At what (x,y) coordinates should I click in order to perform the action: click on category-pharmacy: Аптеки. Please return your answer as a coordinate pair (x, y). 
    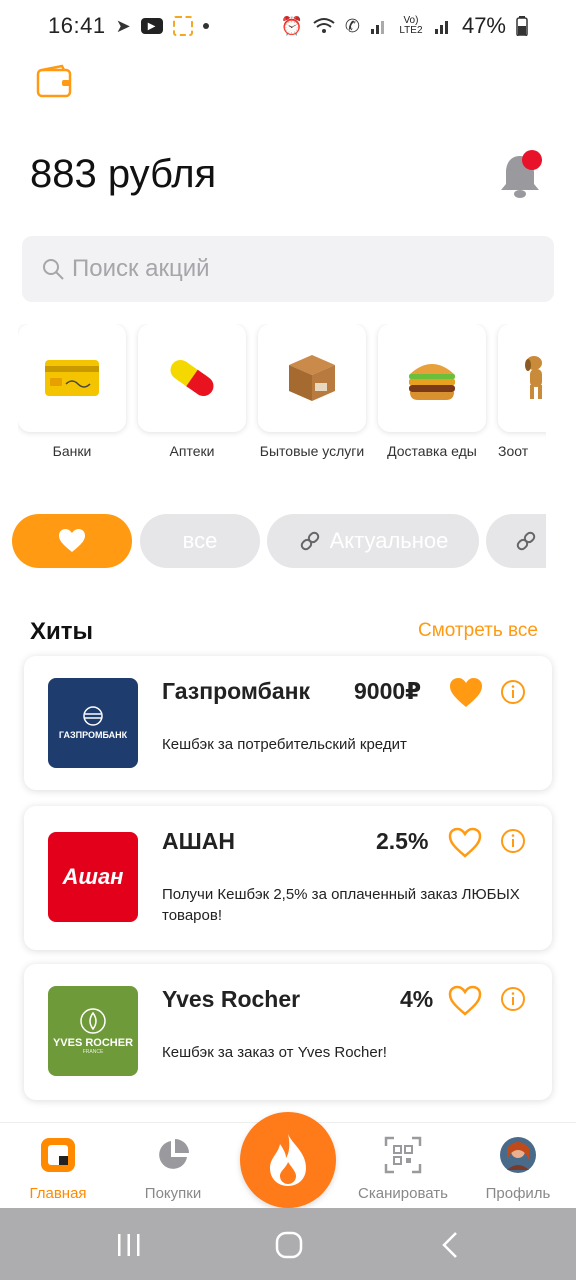
    Looking at the image, I should click on (192, 392).